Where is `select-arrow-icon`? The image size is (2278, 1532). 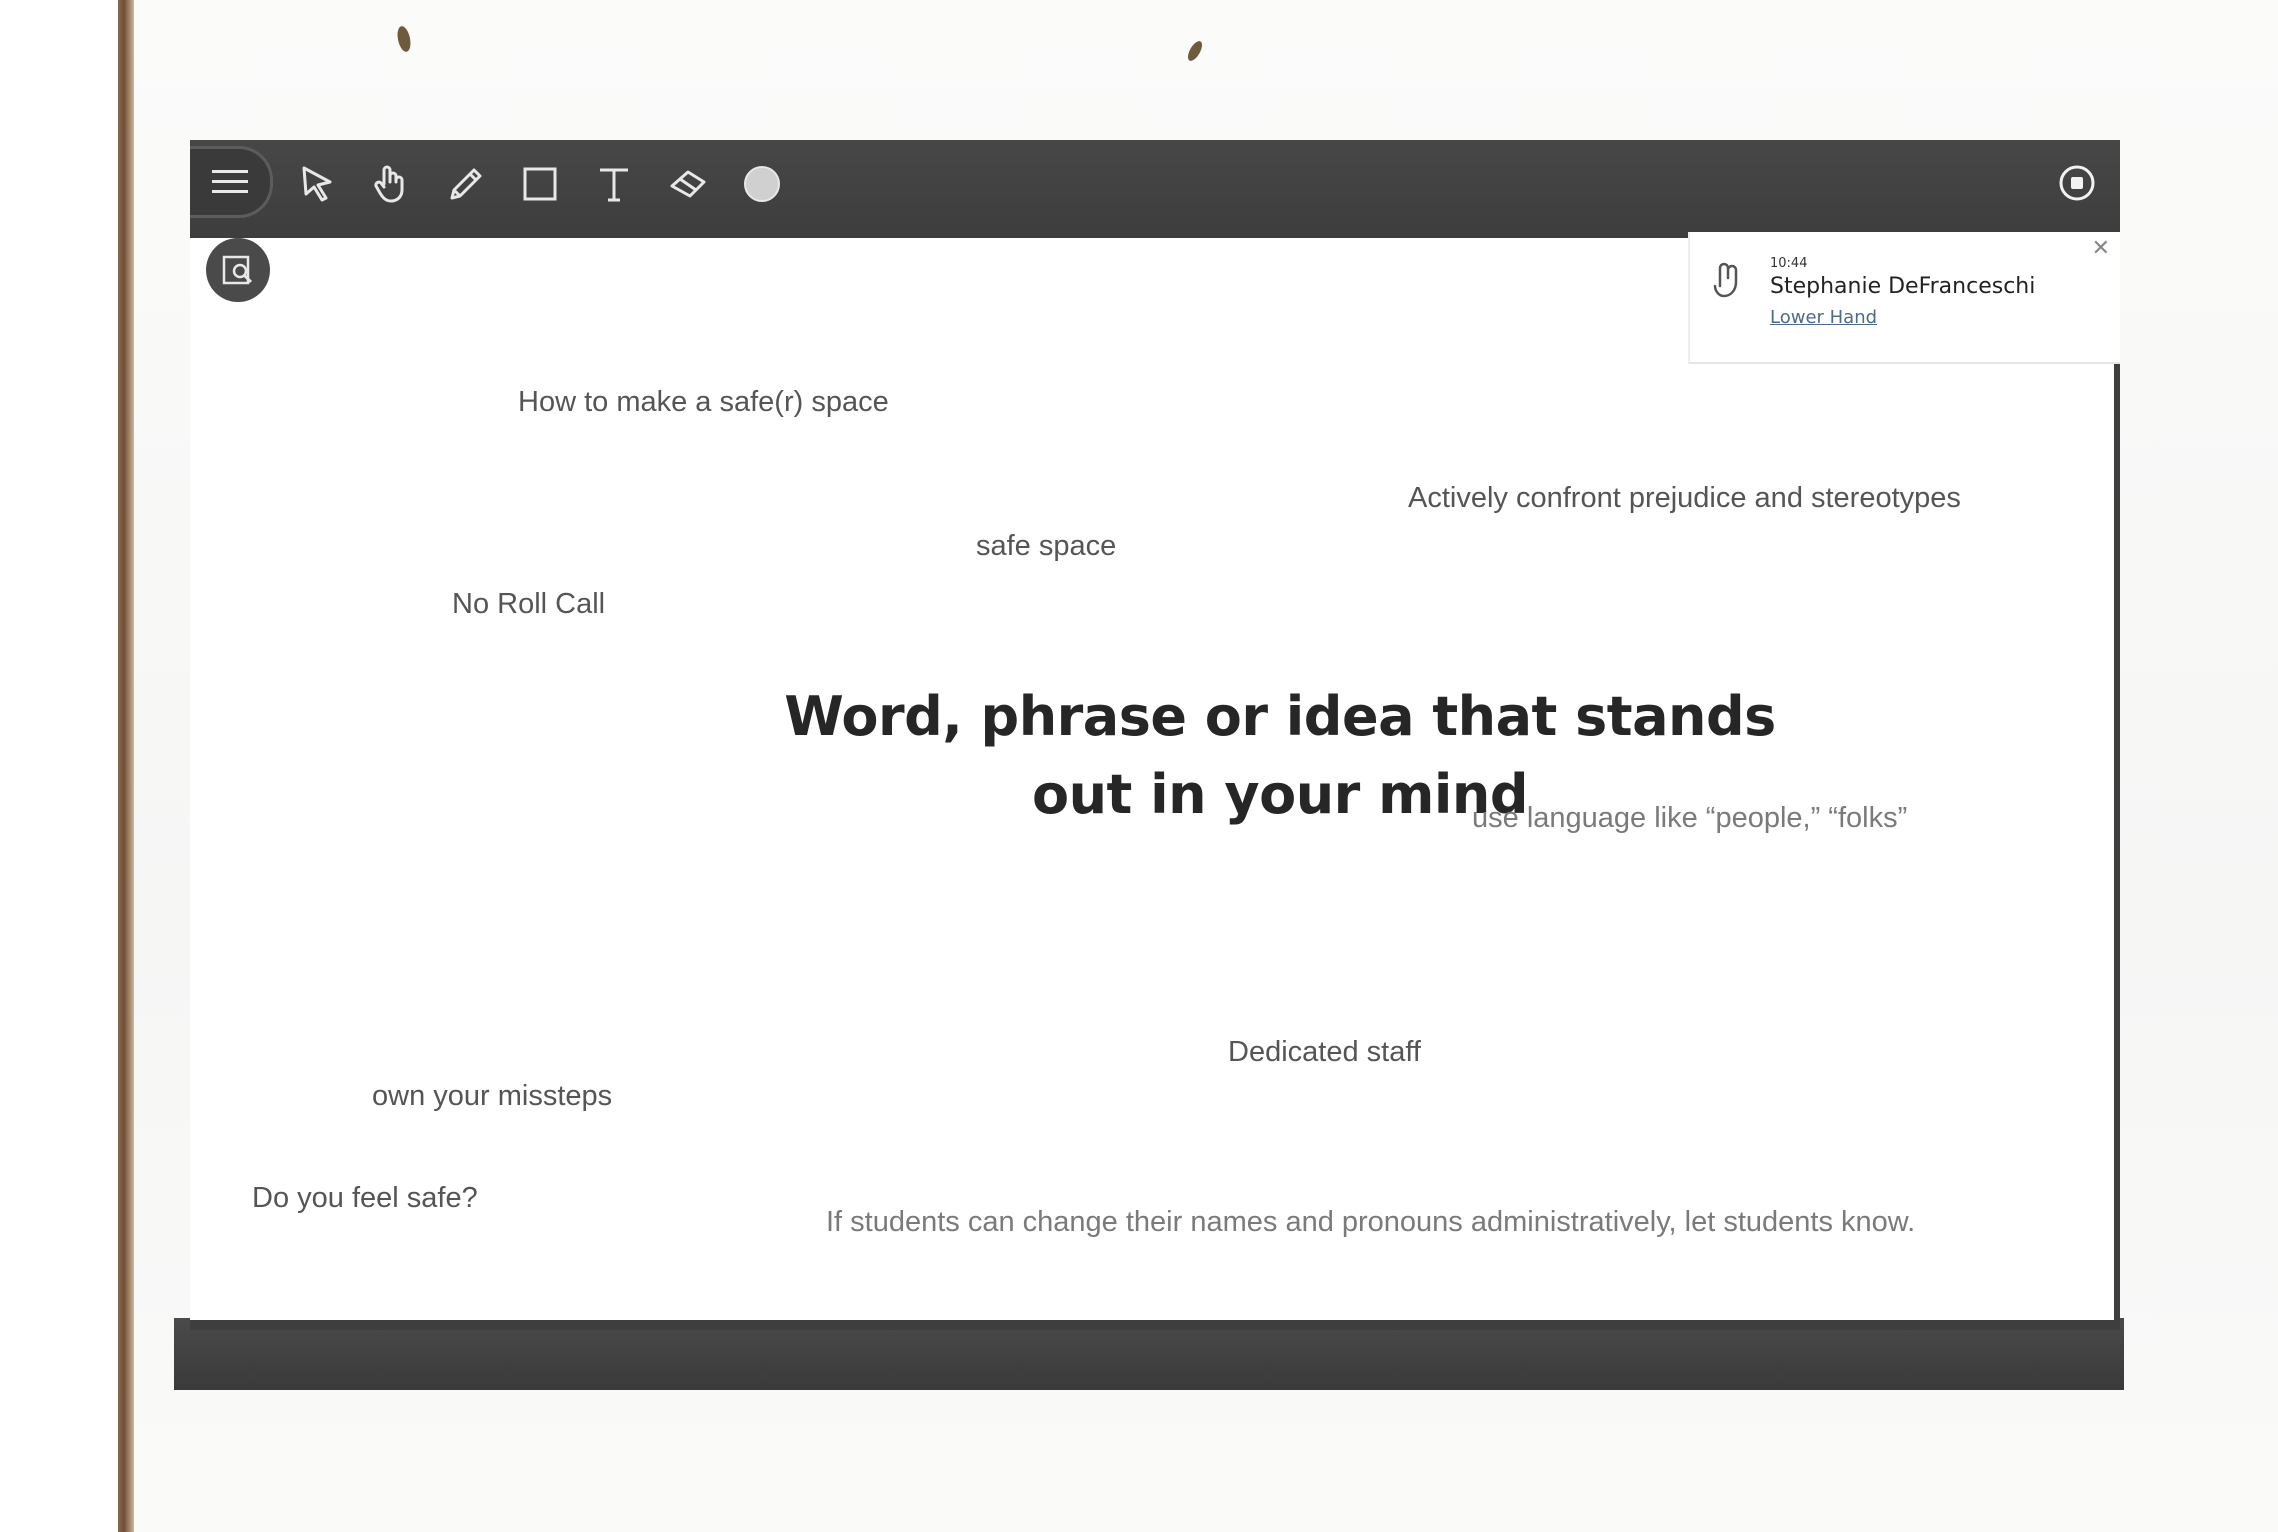 select-arrow-icon is located at coordinates (317, 184).